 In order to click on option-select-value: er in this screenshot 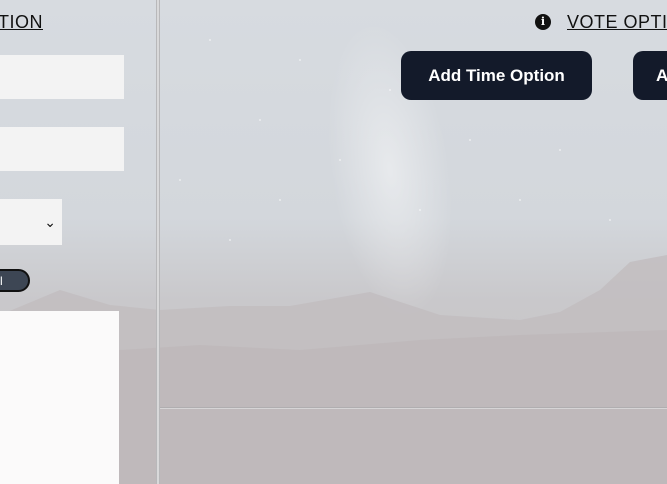, I will do `click(22, 222)`.